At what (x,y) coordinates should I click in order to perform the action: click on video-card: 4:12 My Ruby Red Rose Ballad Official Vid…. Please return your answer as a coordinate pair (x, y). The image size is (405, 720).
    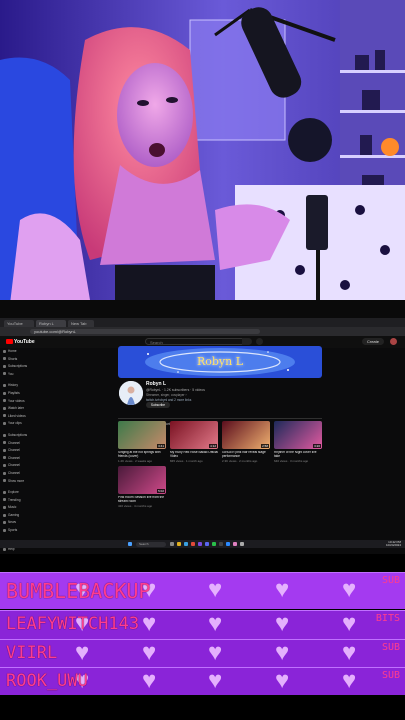
    Looking at the image, I should click on (194, 442).